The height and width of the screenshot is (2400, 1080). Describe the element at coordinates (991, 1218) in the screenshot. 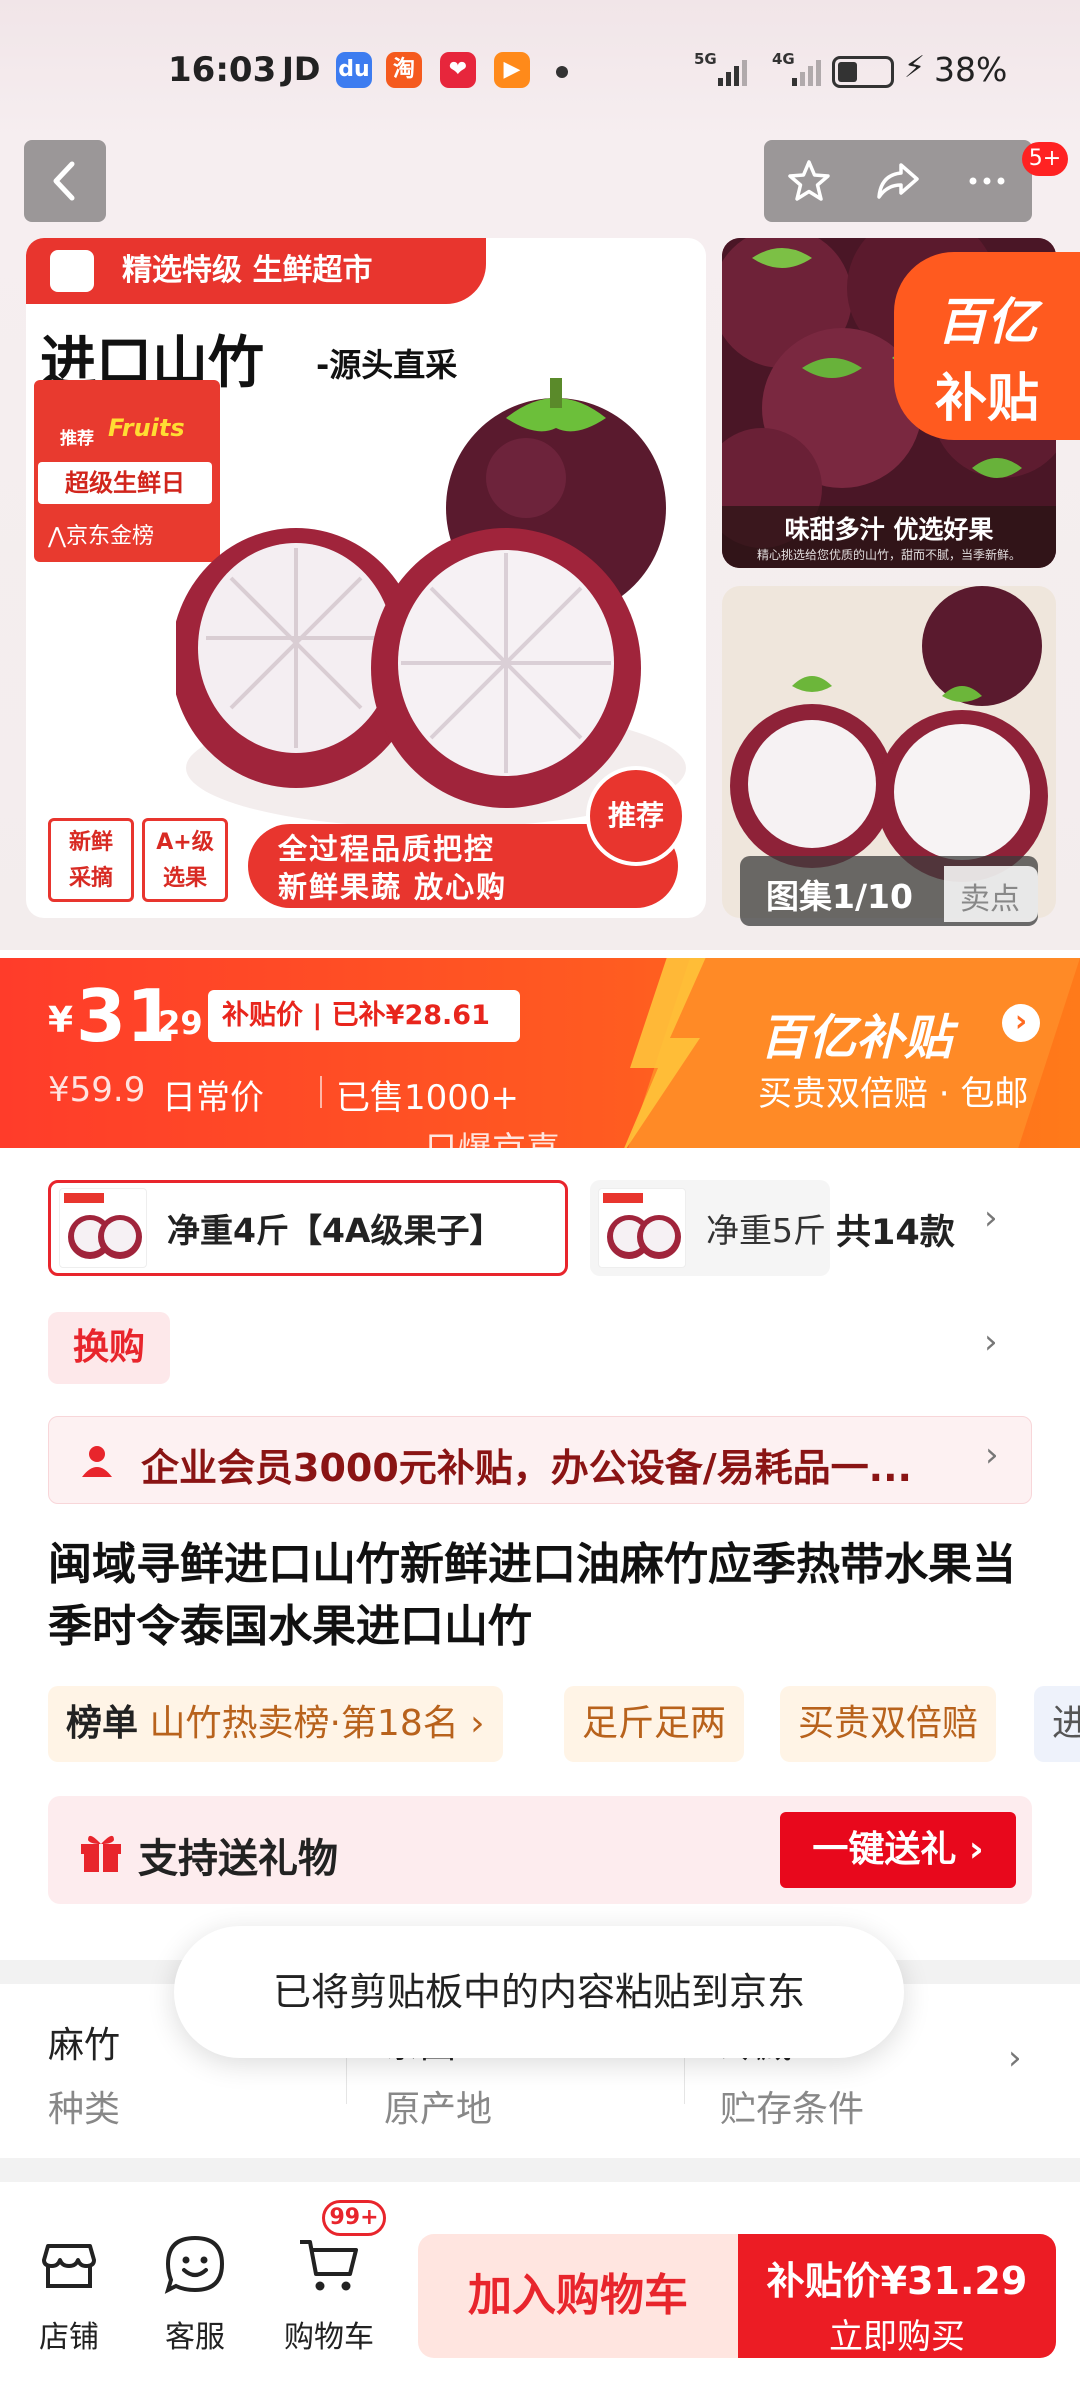

I see `chevron-right-icon: ›` at that location.